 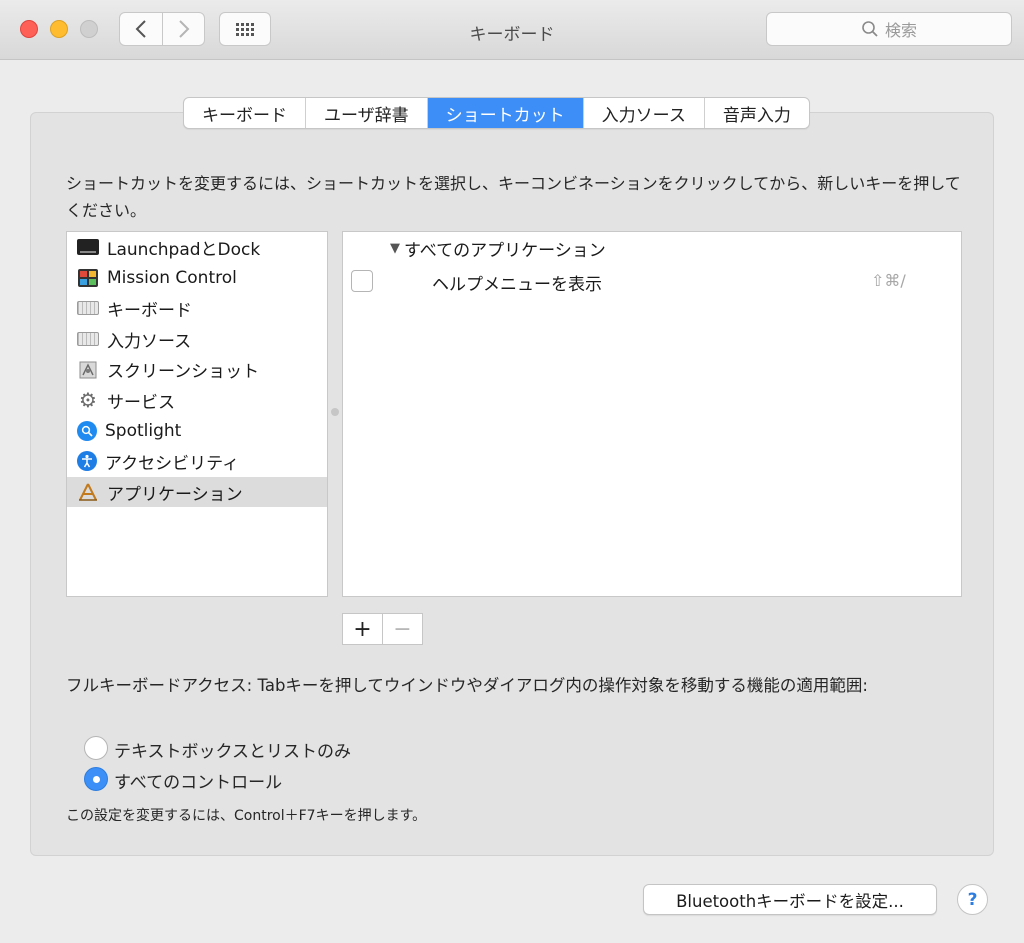 I want to click on shortcut-group-row: ▼ すべてのアプリケーション, so click(x=498, y=248).